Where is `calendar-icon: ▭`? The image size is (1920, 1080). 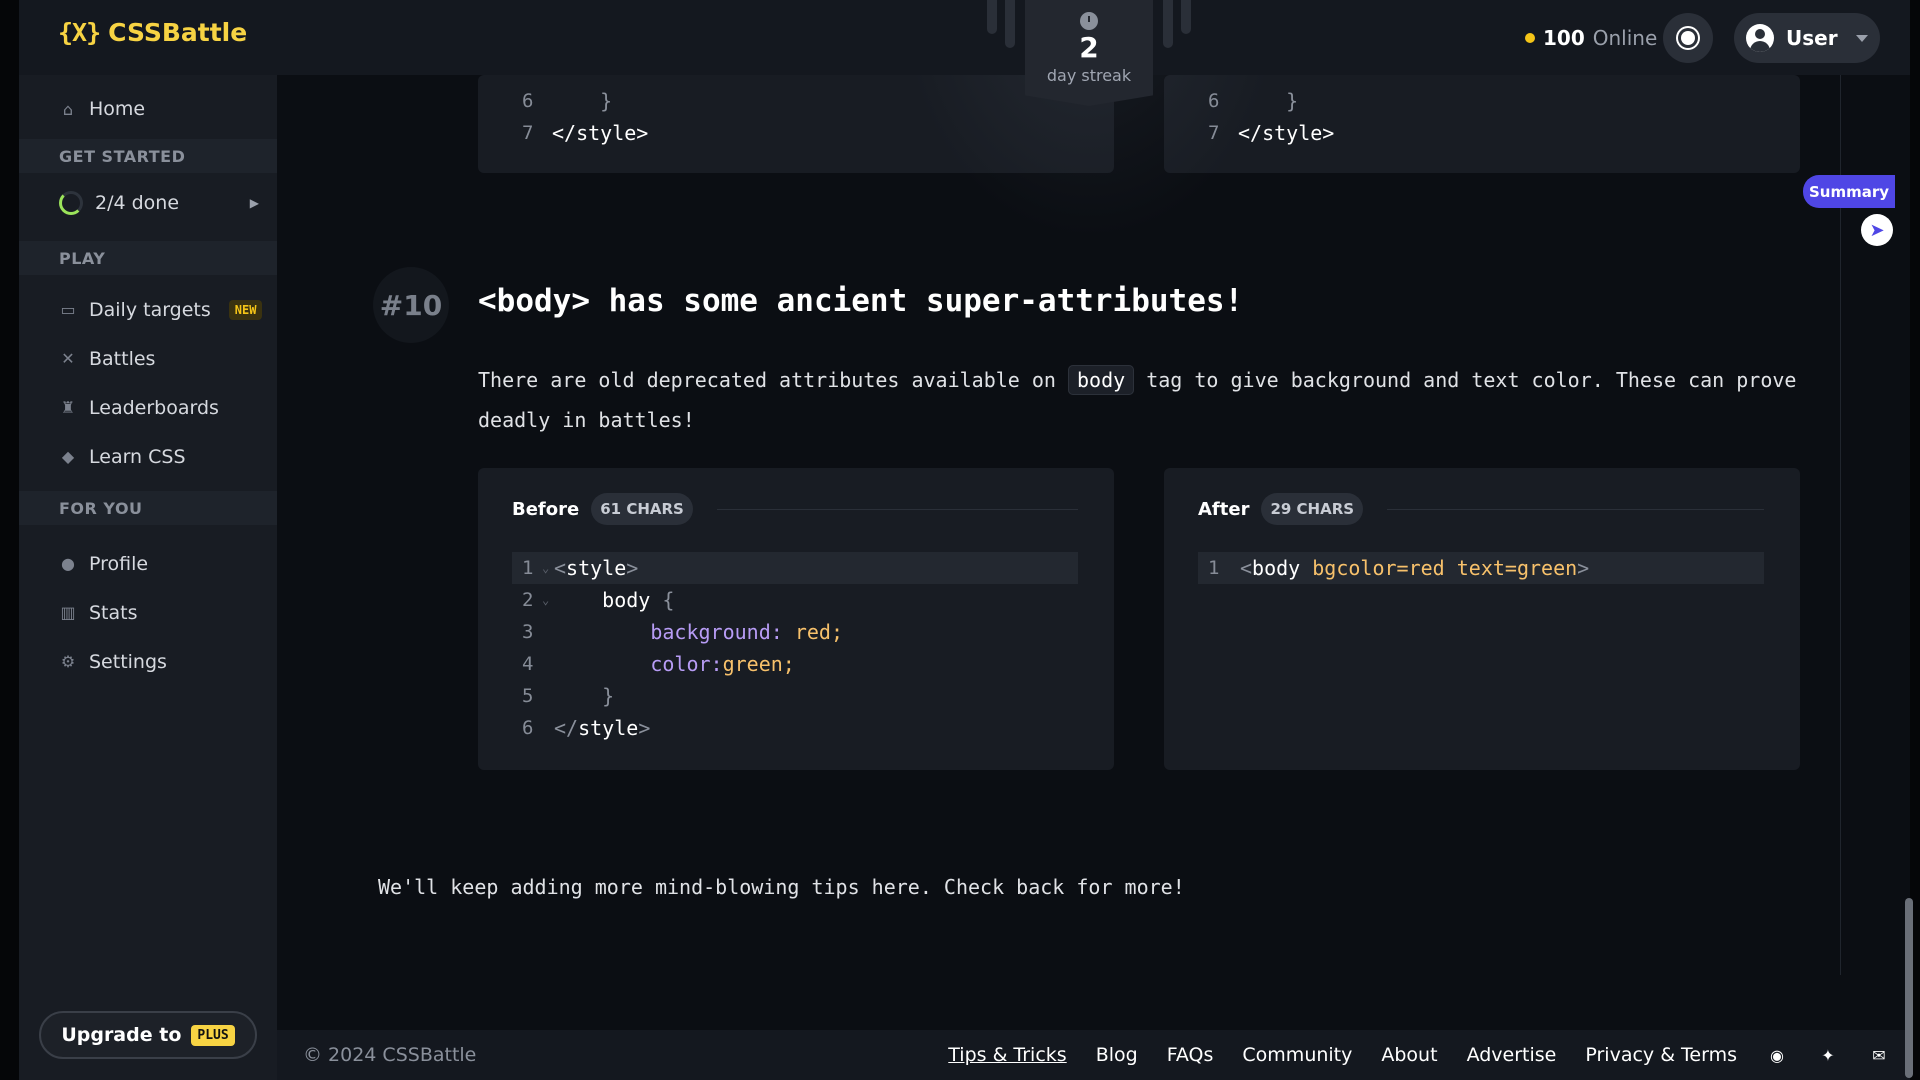 calendar-icon: ▭ is located at coordinates (68, 309).